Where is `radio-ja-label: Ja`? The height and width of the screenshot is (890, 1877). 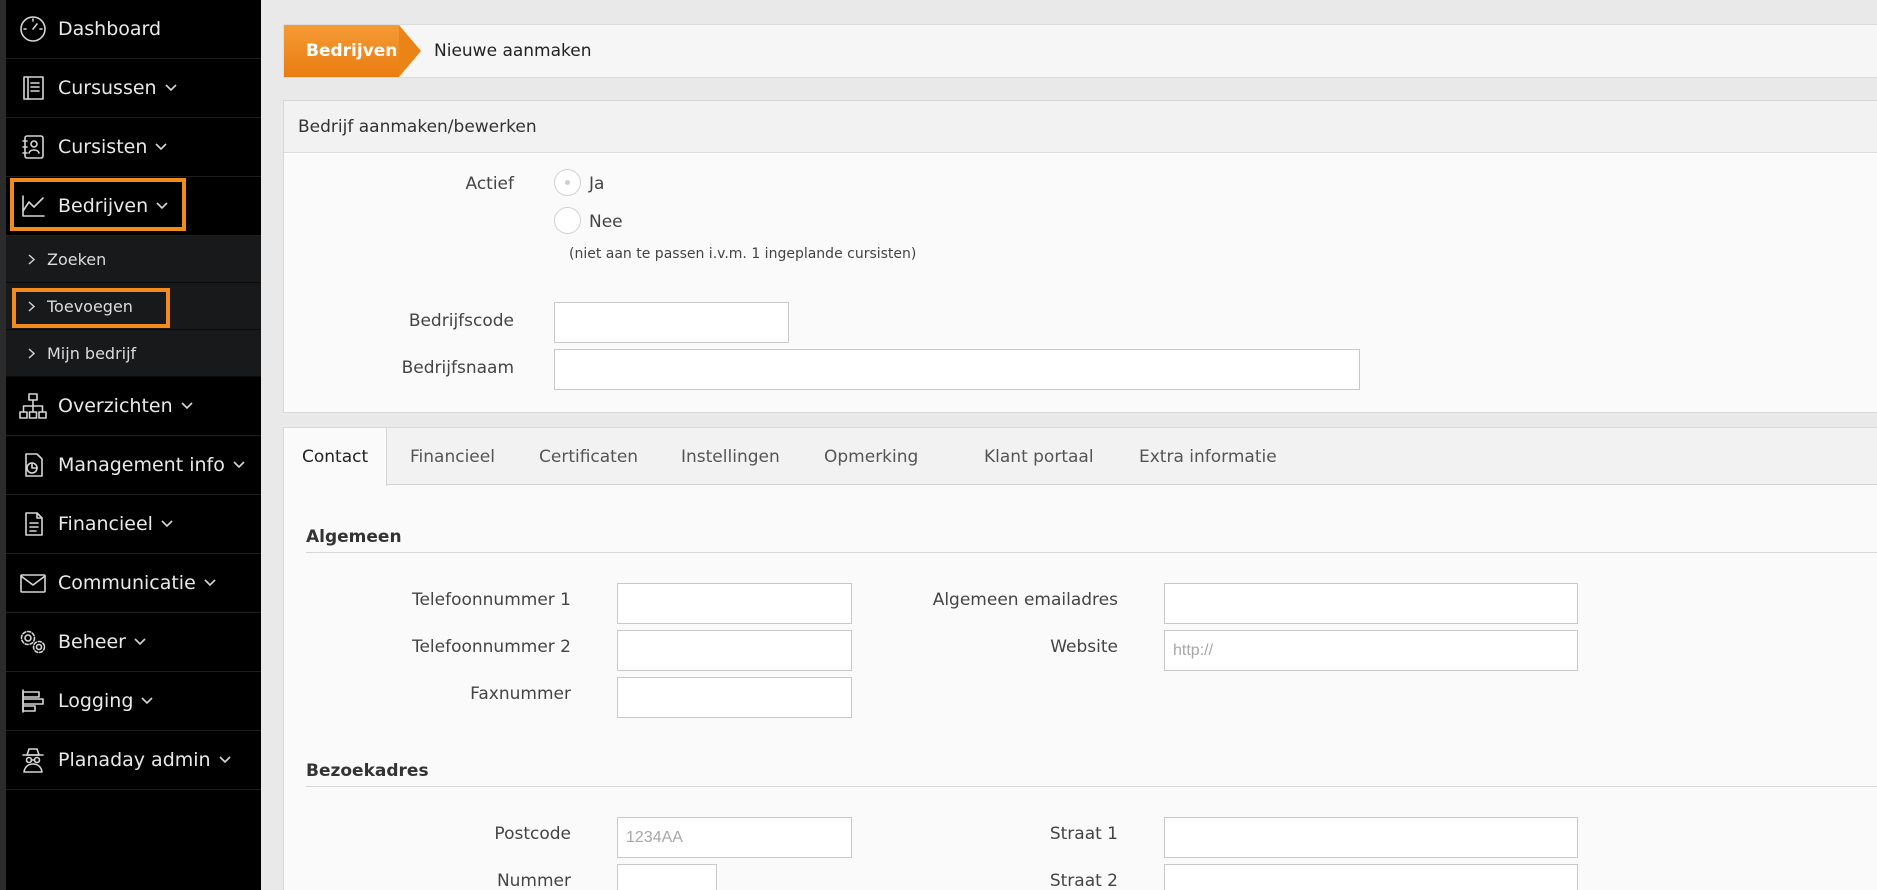 radio-ja-label: Ja is located at coordinates (597, 184).